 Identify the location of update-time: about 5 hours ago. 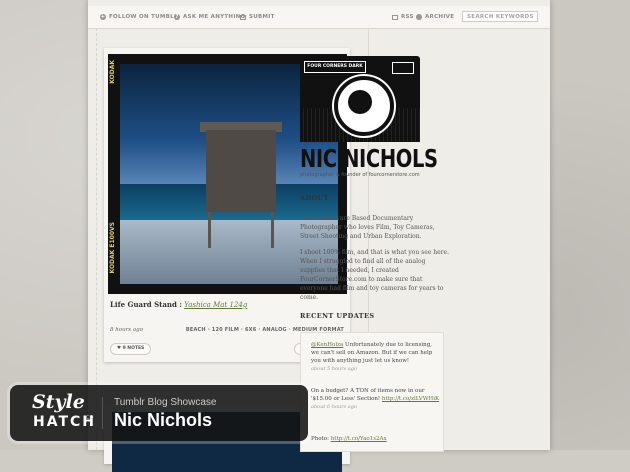
(334, 369).